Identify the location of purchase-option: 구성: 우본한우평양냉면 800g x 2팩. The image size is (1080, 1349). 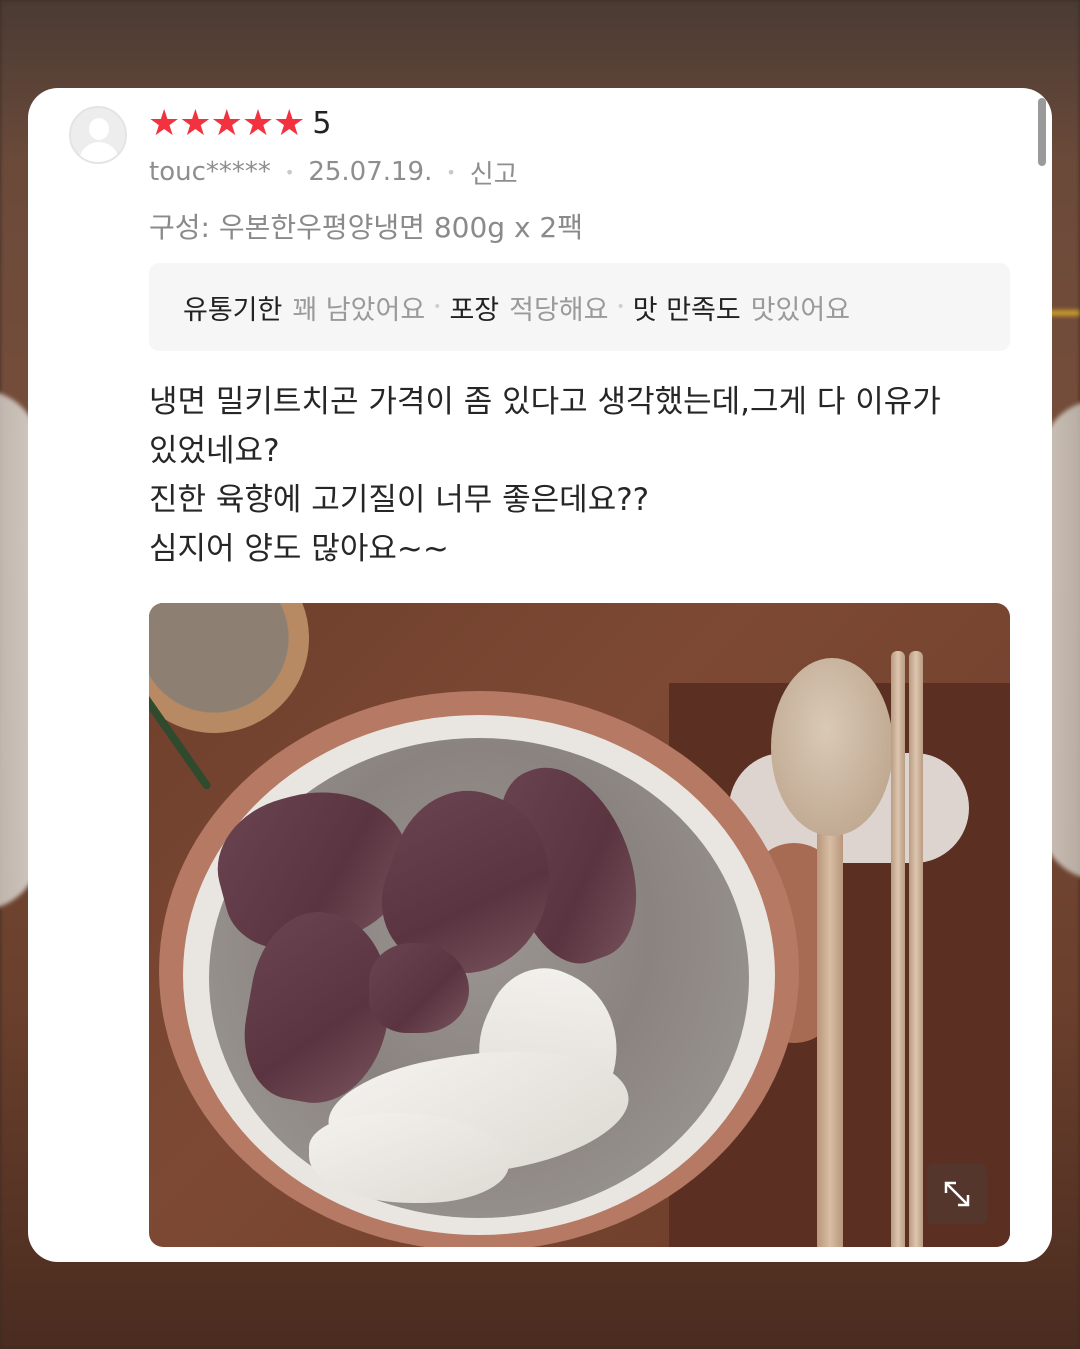
(366, 227).